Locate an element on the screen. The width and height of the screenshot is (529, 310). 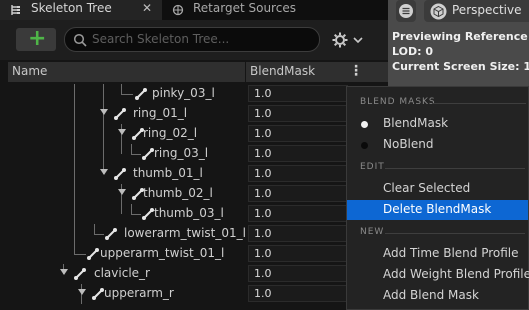
settings-dropdown-button is located at coordinates (348, 40).